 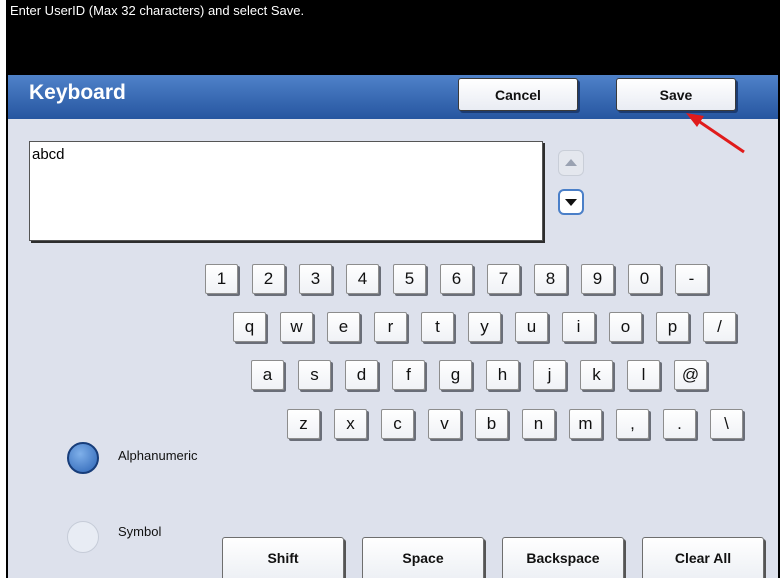 I want to click on key: 0, so click(x=644, y=279).